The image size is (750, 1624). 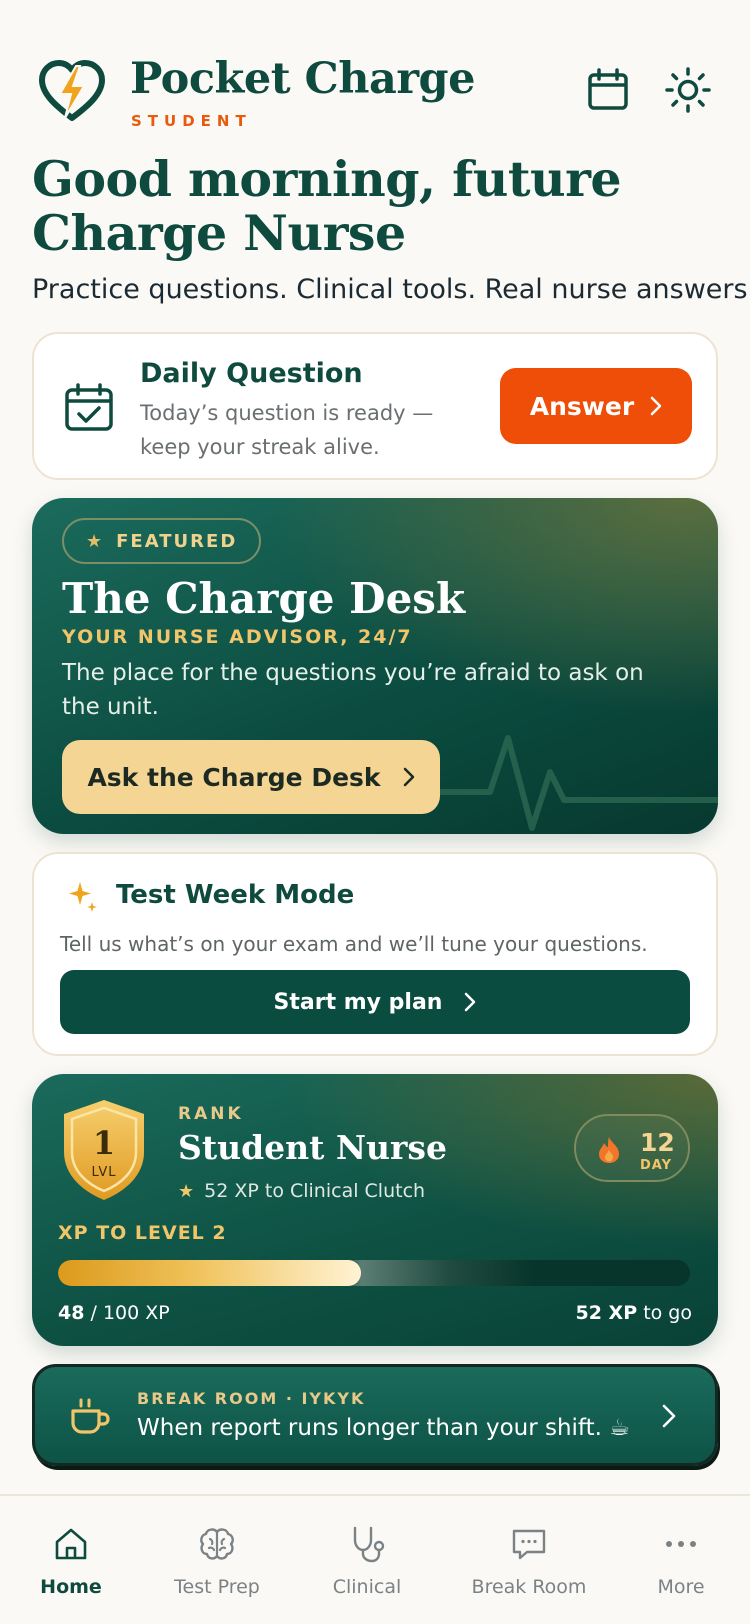 What do you see at coordinates (191, 121) in the screenshot?
I see `brand-subtitle: STUDENT` at bounding box center [191, 121].